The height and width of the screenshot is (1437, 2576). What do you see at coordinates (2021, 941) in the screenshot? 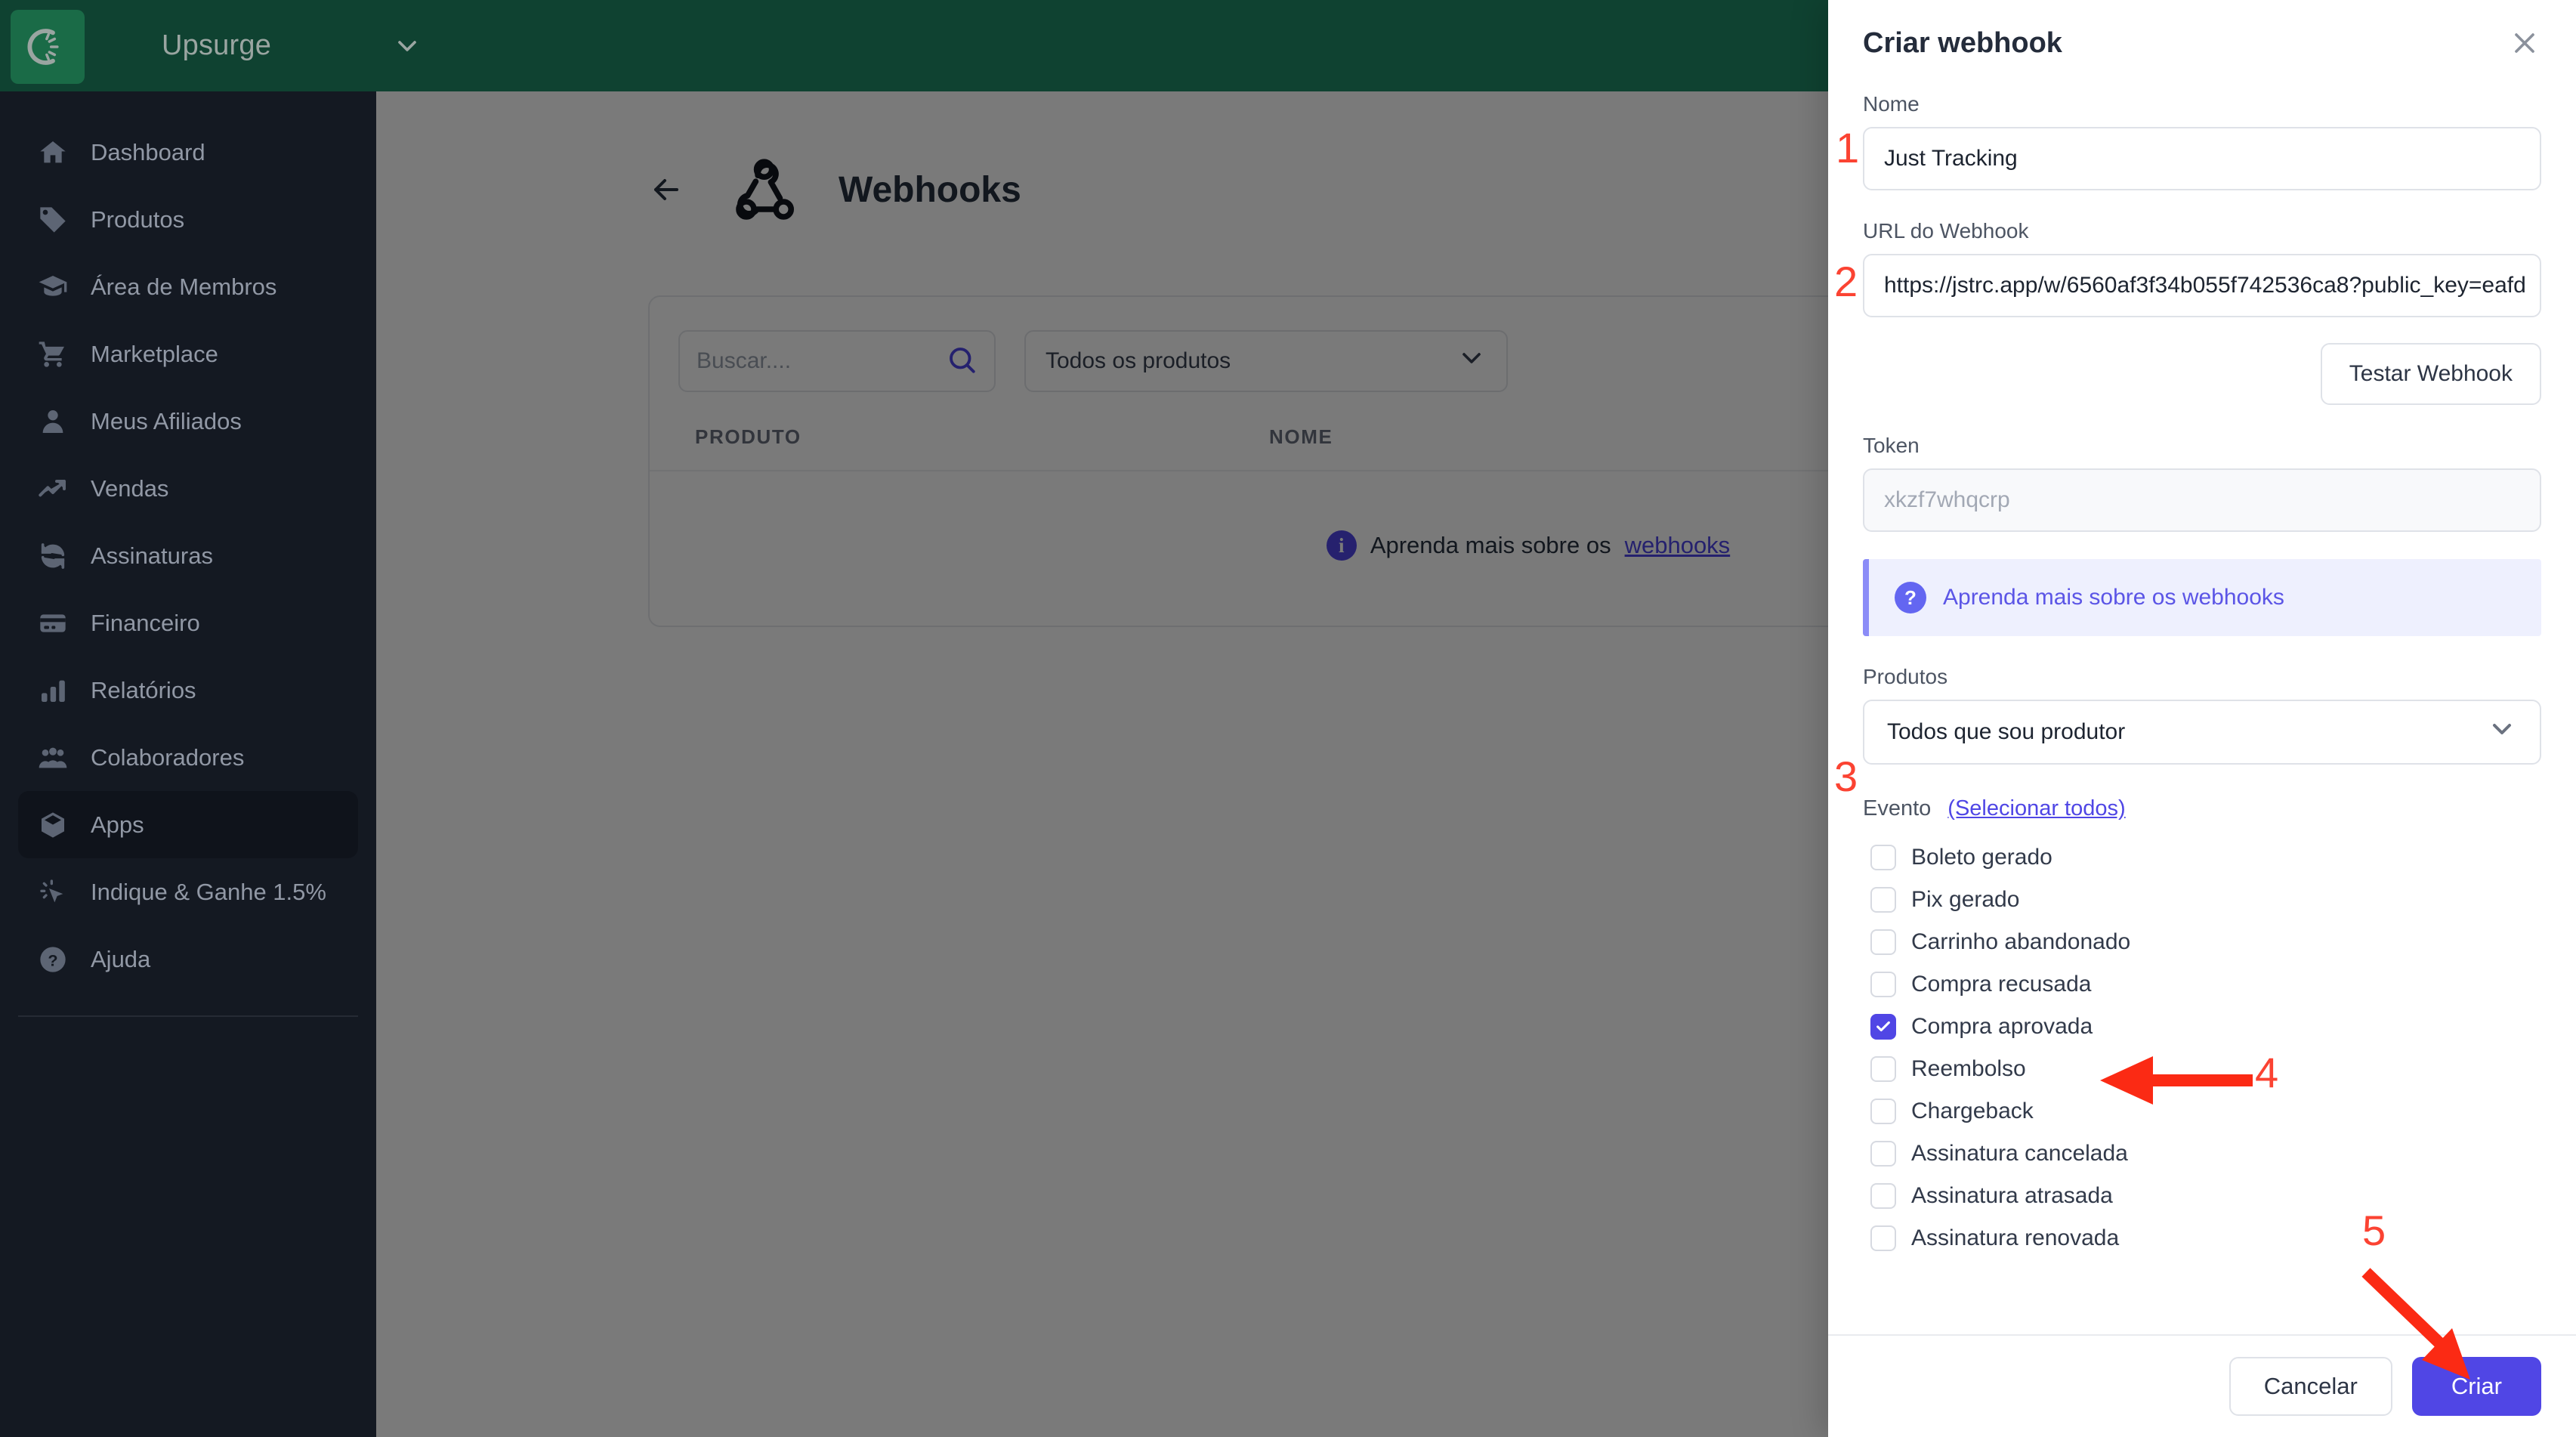
I see `event-label: Carrinho abandonado` at bounding box center [2021, 941].